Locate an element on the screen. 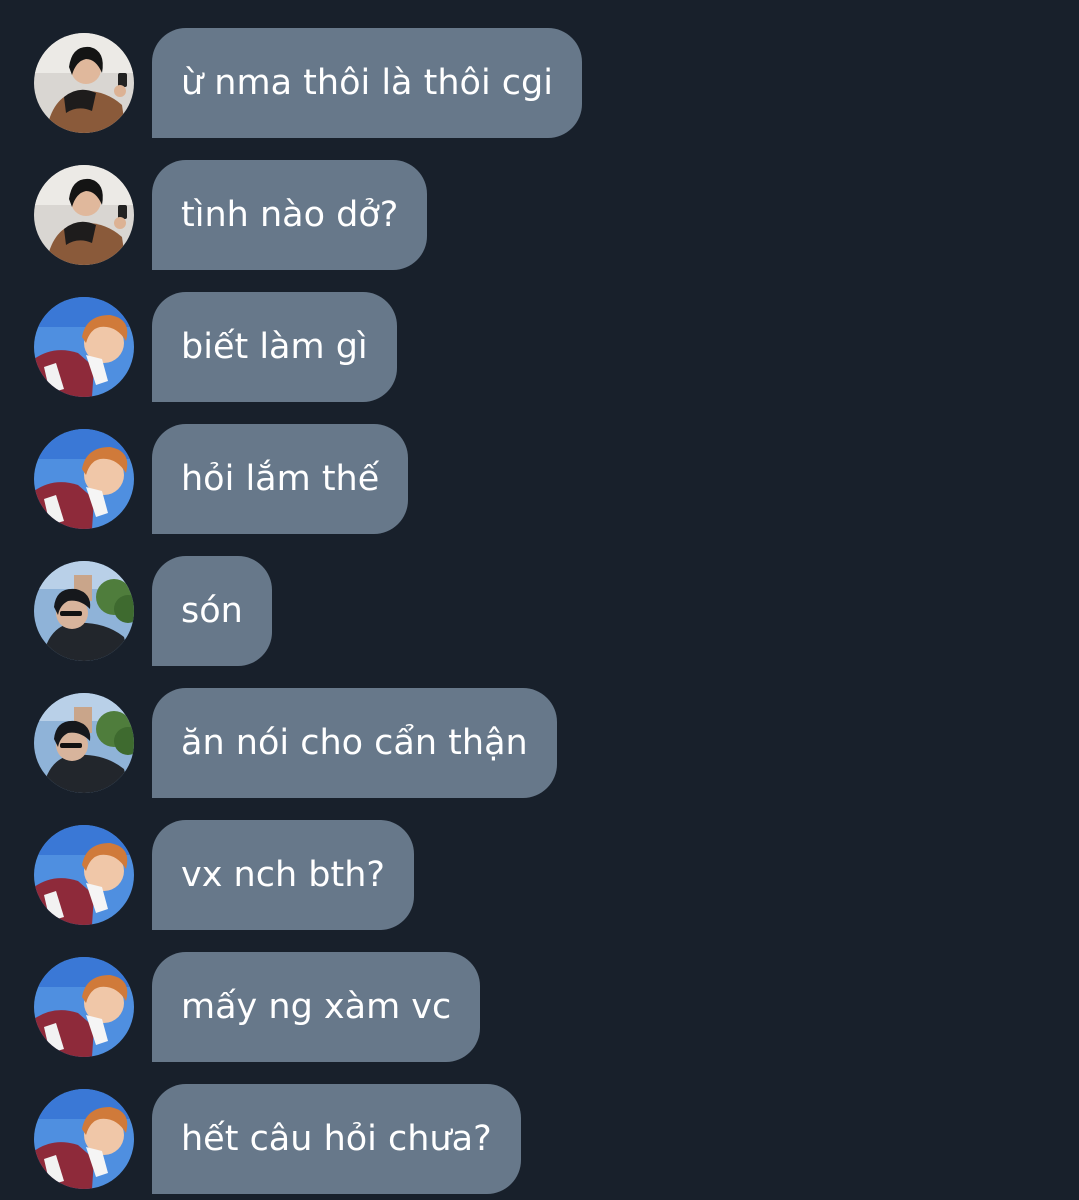 The height and width of the screenshot is (1200, 1079). message-row: hỏi lắm thế is located at coordinates (221, 479).